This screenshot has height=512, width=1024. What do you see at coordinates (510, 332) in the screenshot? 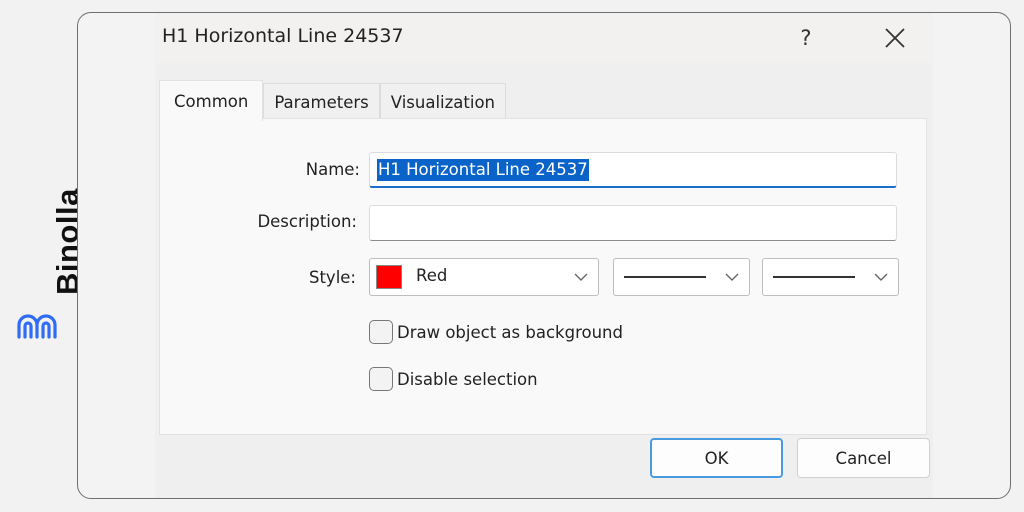
I see `checkbox-label: Draw object as background` at bounding box center [510, 332].